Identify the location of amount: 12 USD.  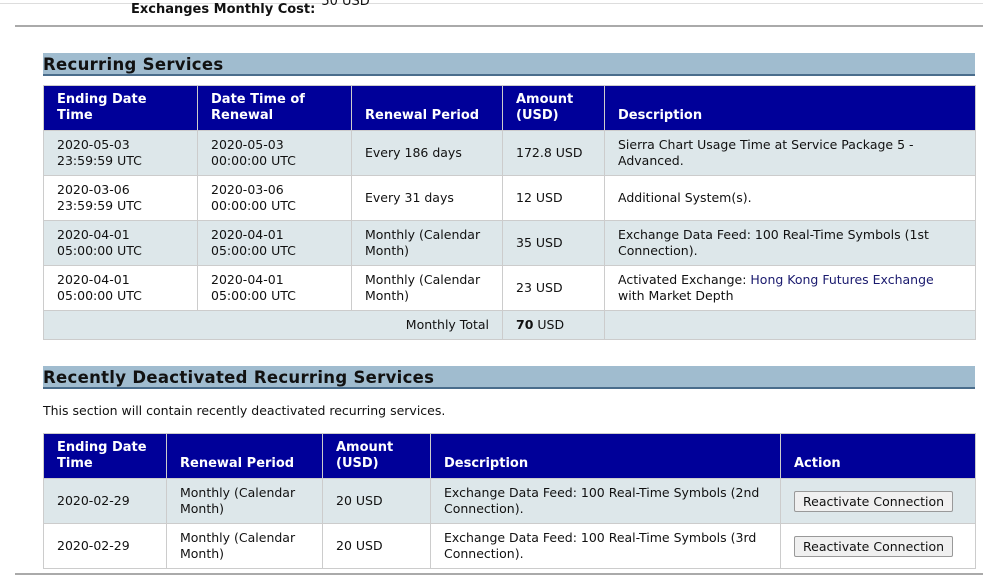
(553, 198).